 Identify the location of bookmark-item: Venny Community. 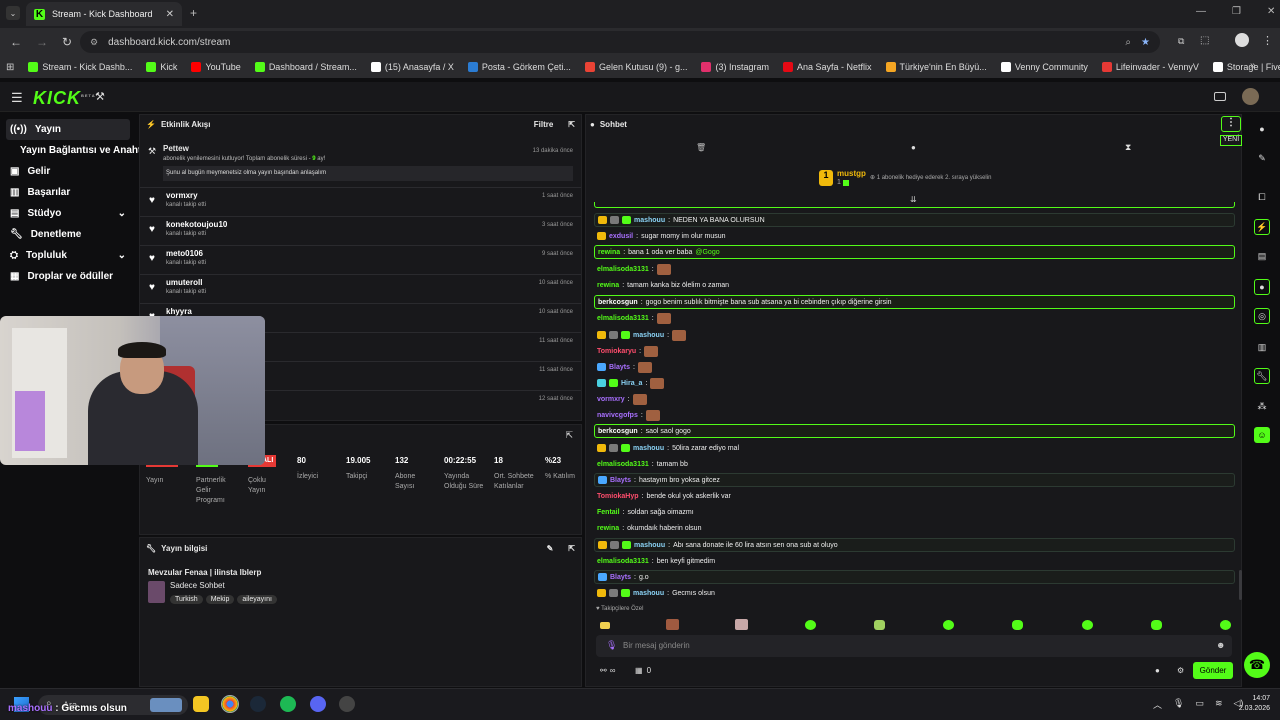
(1044, 67).